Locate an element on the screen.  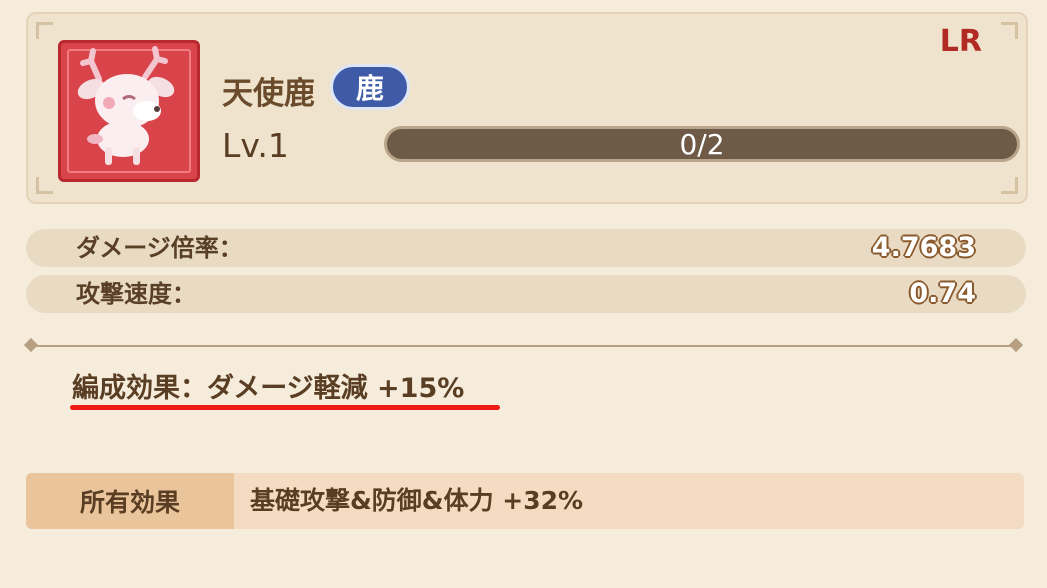
stat-value: 4.7683 is located at coordinates (923, 247).